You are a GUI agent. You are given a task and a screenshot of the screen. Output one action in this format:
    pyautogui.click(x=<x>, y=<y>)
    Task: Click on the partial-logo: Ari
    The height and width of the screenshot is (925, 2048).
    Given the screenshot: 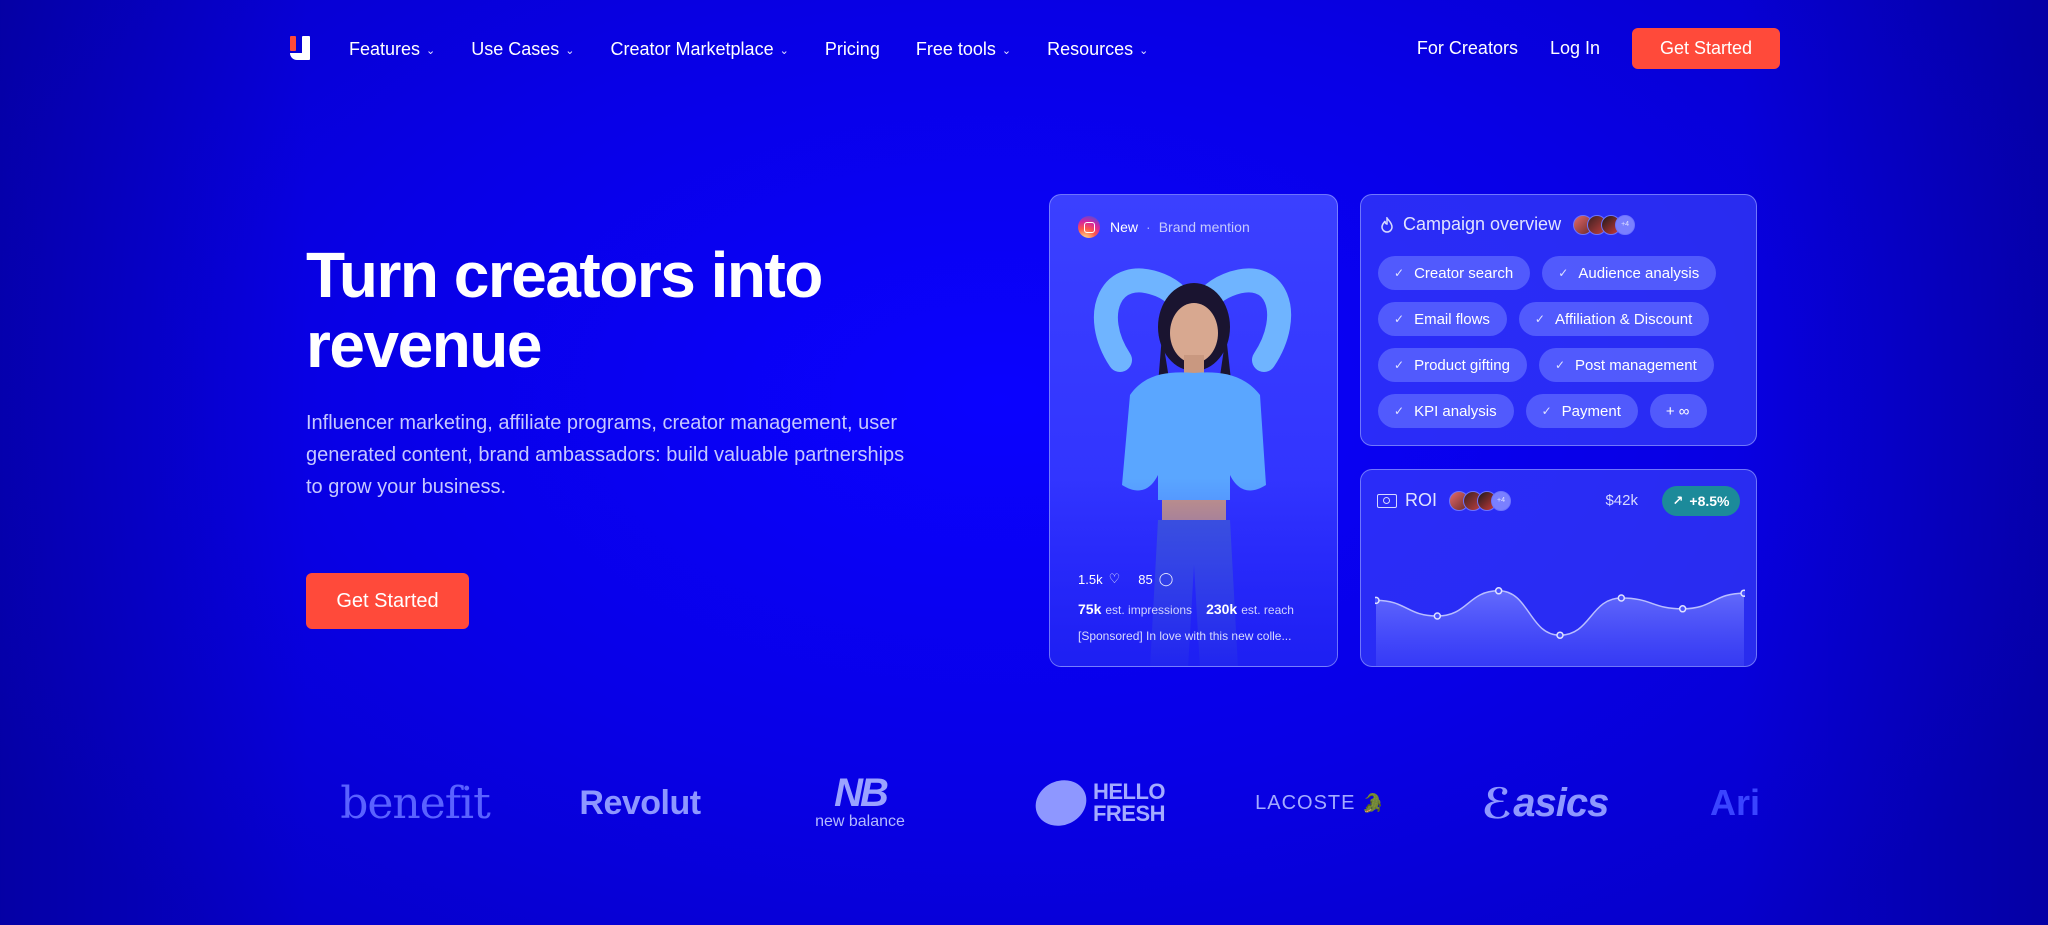 What is the action you would take?
    pyautogui.click(x=1735, y=802)
    